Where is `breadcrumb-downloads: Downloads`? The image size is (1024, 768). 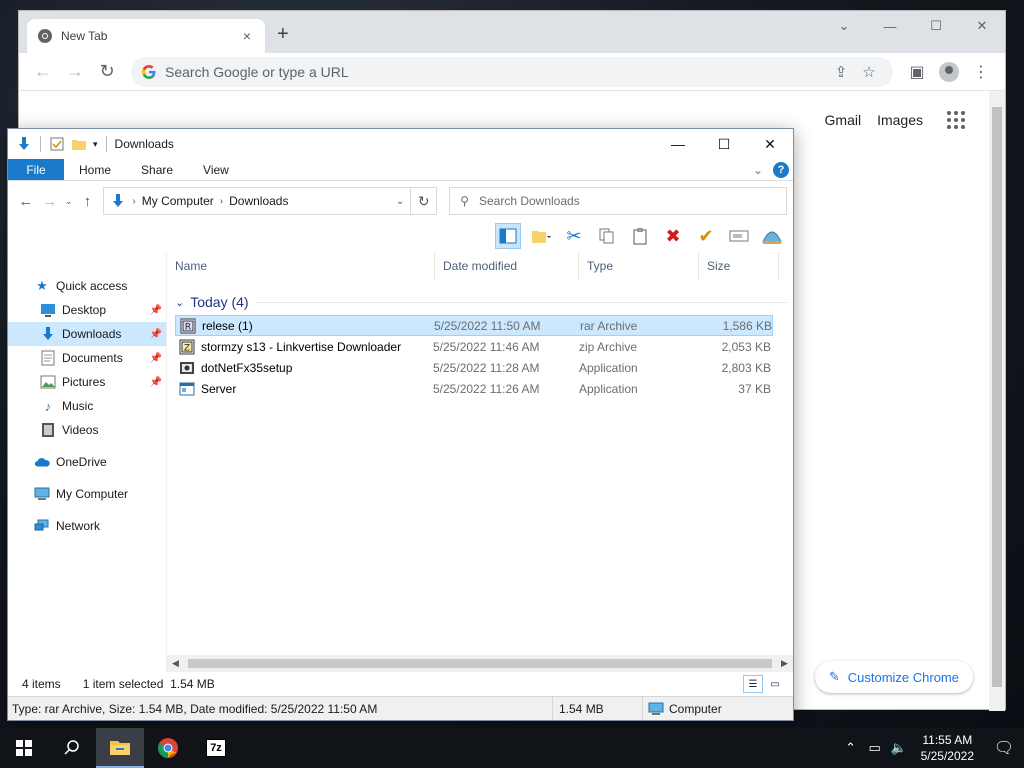
breadcrumb-downloads: Downloads is located at coordinates (258, 201).